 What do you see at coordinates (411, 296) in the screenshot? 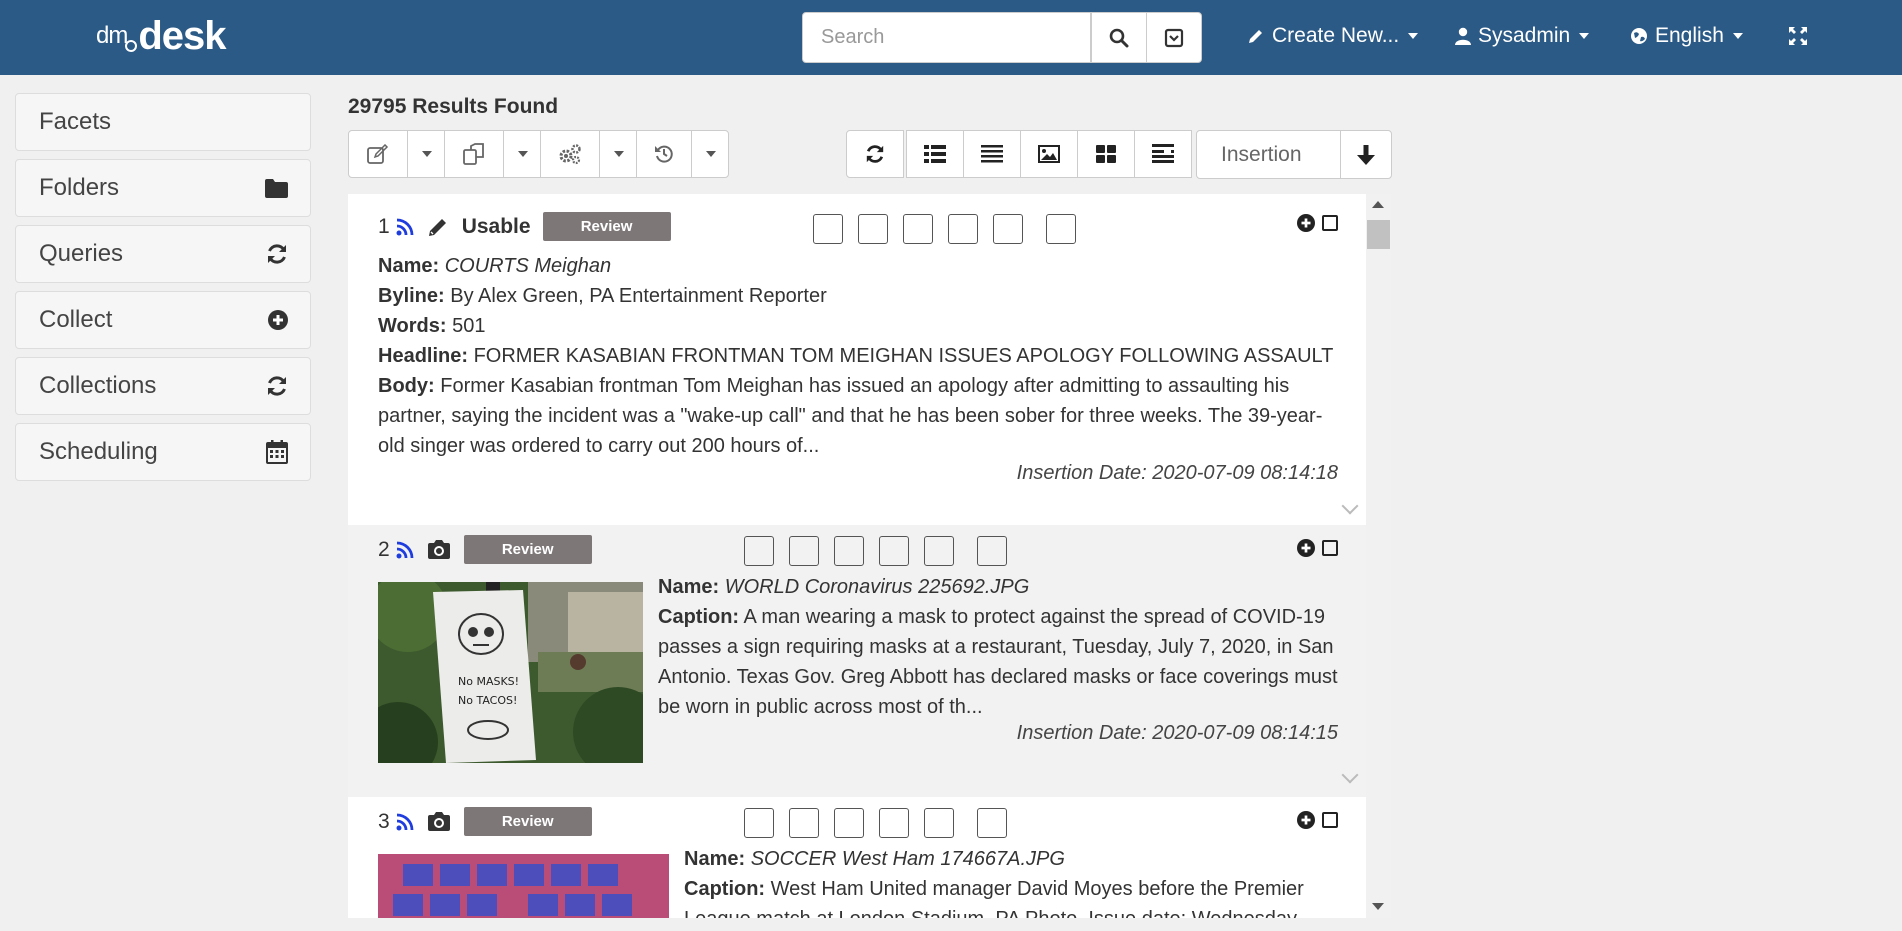
I see `field-label: Byline:` at bounding box center [411, 296].